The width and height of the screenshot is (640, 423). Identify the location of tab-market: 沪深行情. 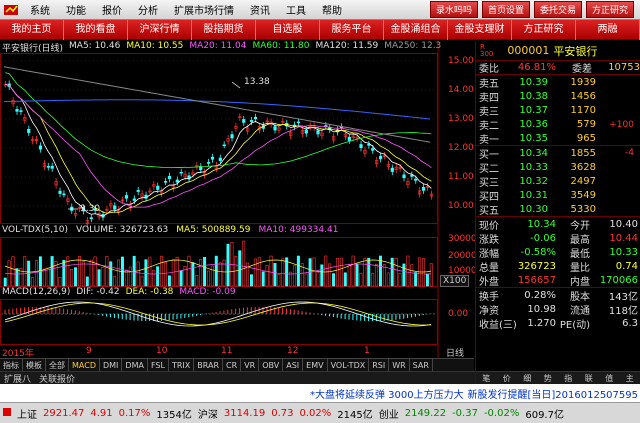
(160, 29).